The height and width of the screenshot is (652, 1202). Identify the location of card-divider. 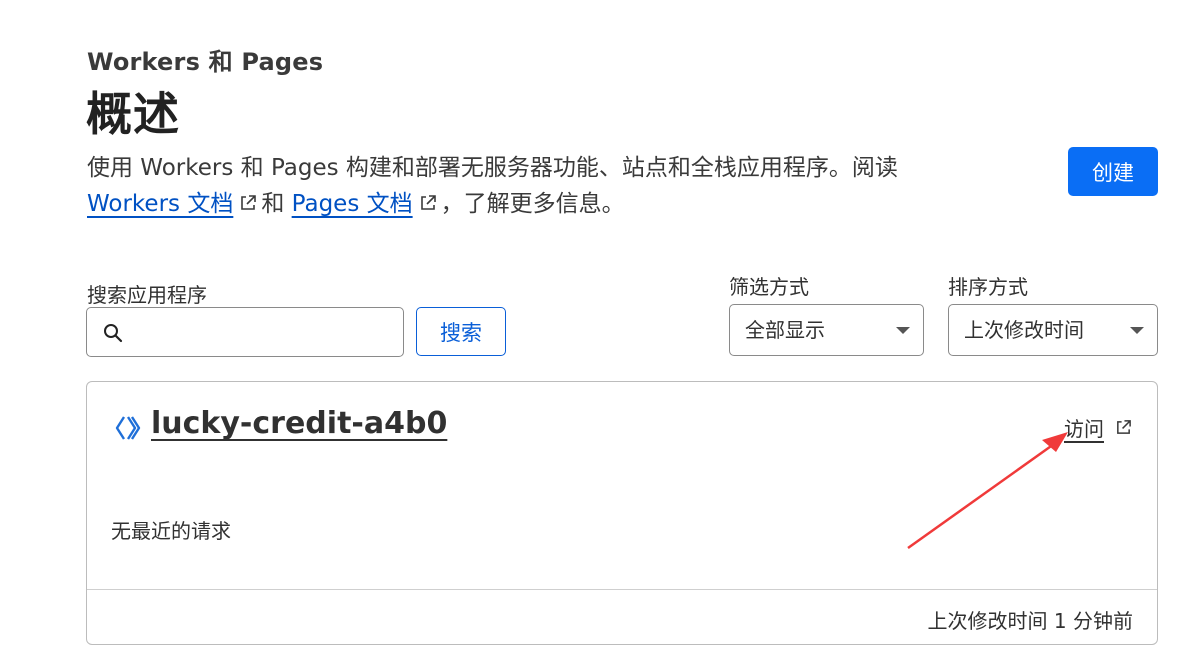
(622, 589).